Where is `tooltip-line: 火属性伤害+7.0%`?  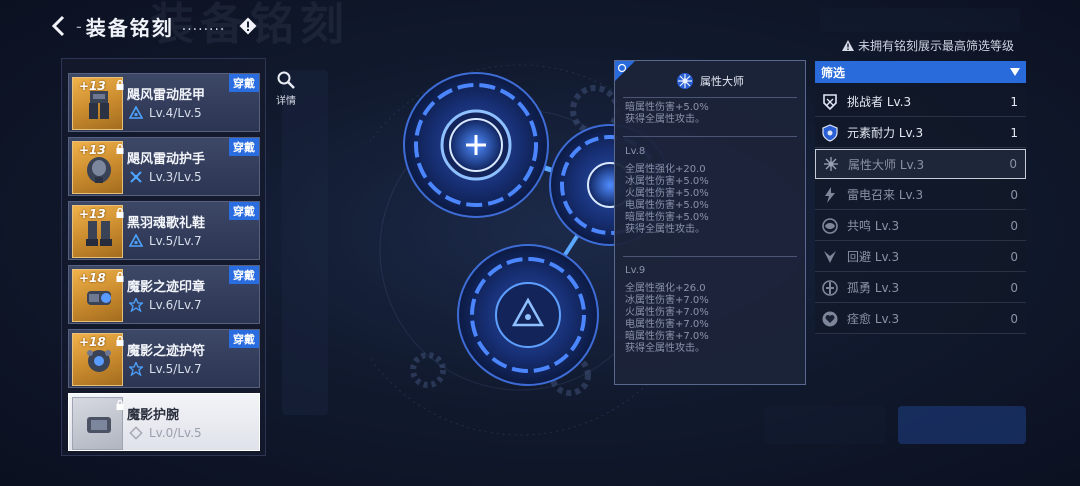 tooltip-line: 火属性伤害+7.0% is located at coordinates (667, 312).